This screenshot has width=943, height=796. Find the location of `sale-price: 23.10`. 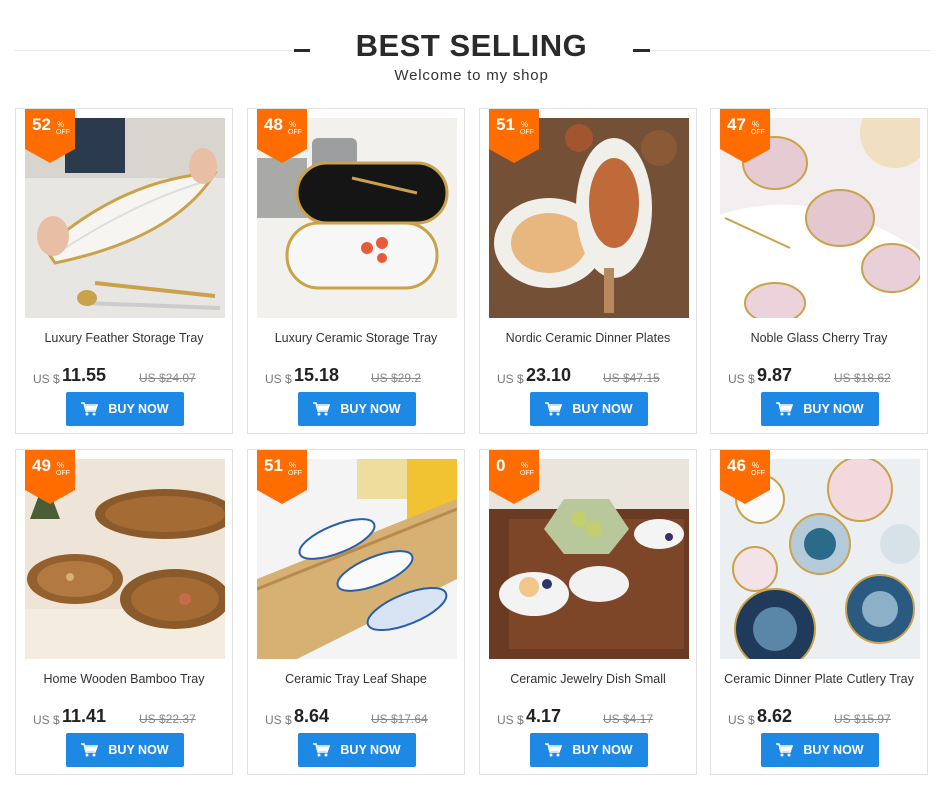

sale-price: 23.10 is located at coordinates (549, 375).